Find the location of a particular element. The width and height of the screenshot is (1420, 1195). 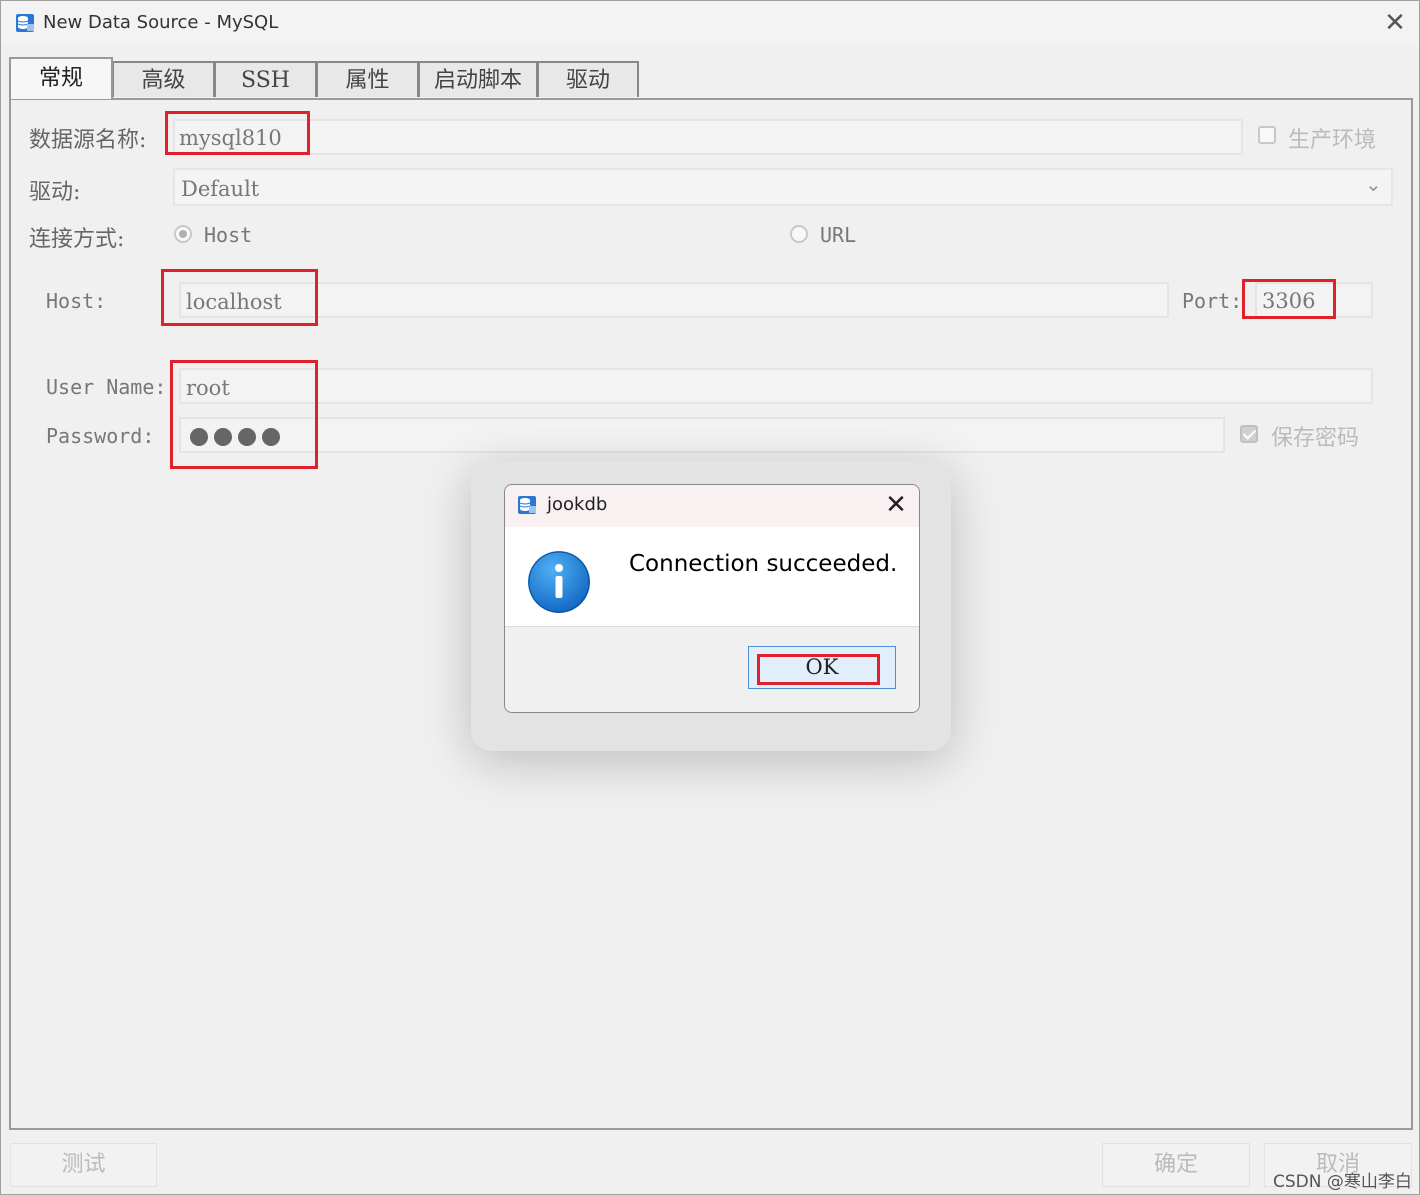

url-radio-label: URL is located at coordinates (838, 235).